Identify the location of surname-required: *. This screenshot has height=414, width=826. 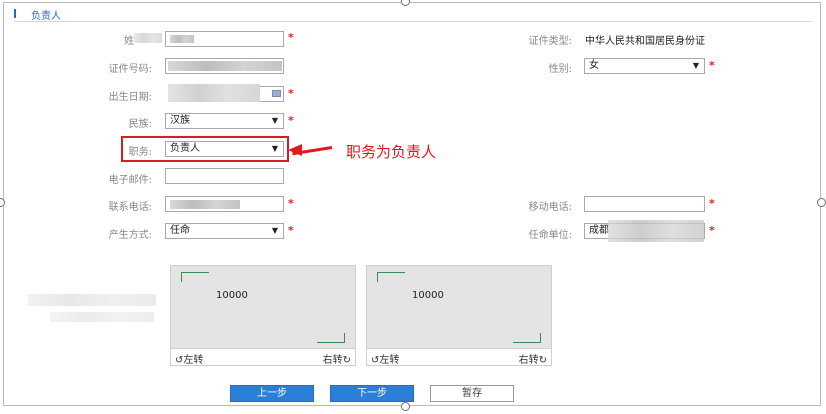
(291, 37).